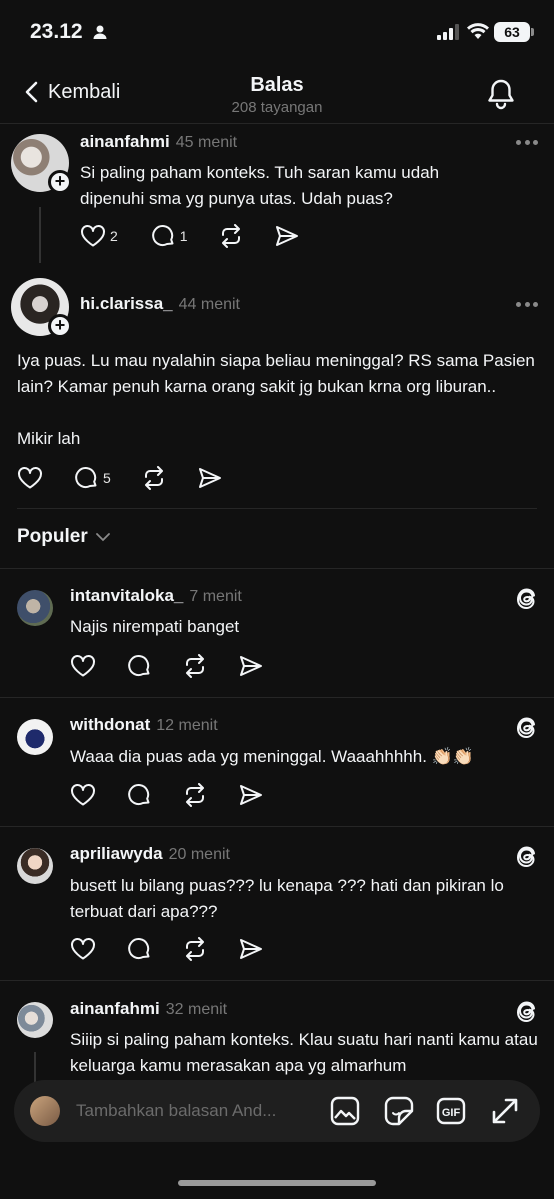 The width and height of the screenshot is (554, 1199). I want to click on username: hi.clarissa_, so click(126, 303).